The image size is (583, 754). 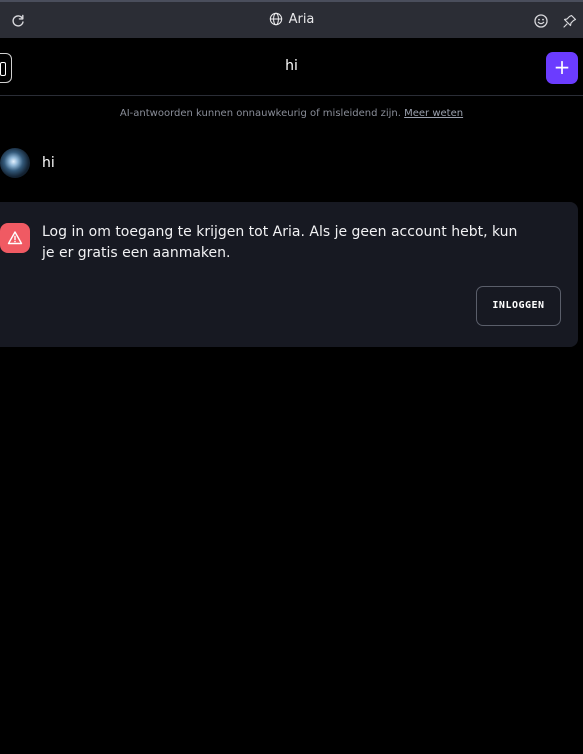 I want to click on pin-icon, so click(x=570, y=21).